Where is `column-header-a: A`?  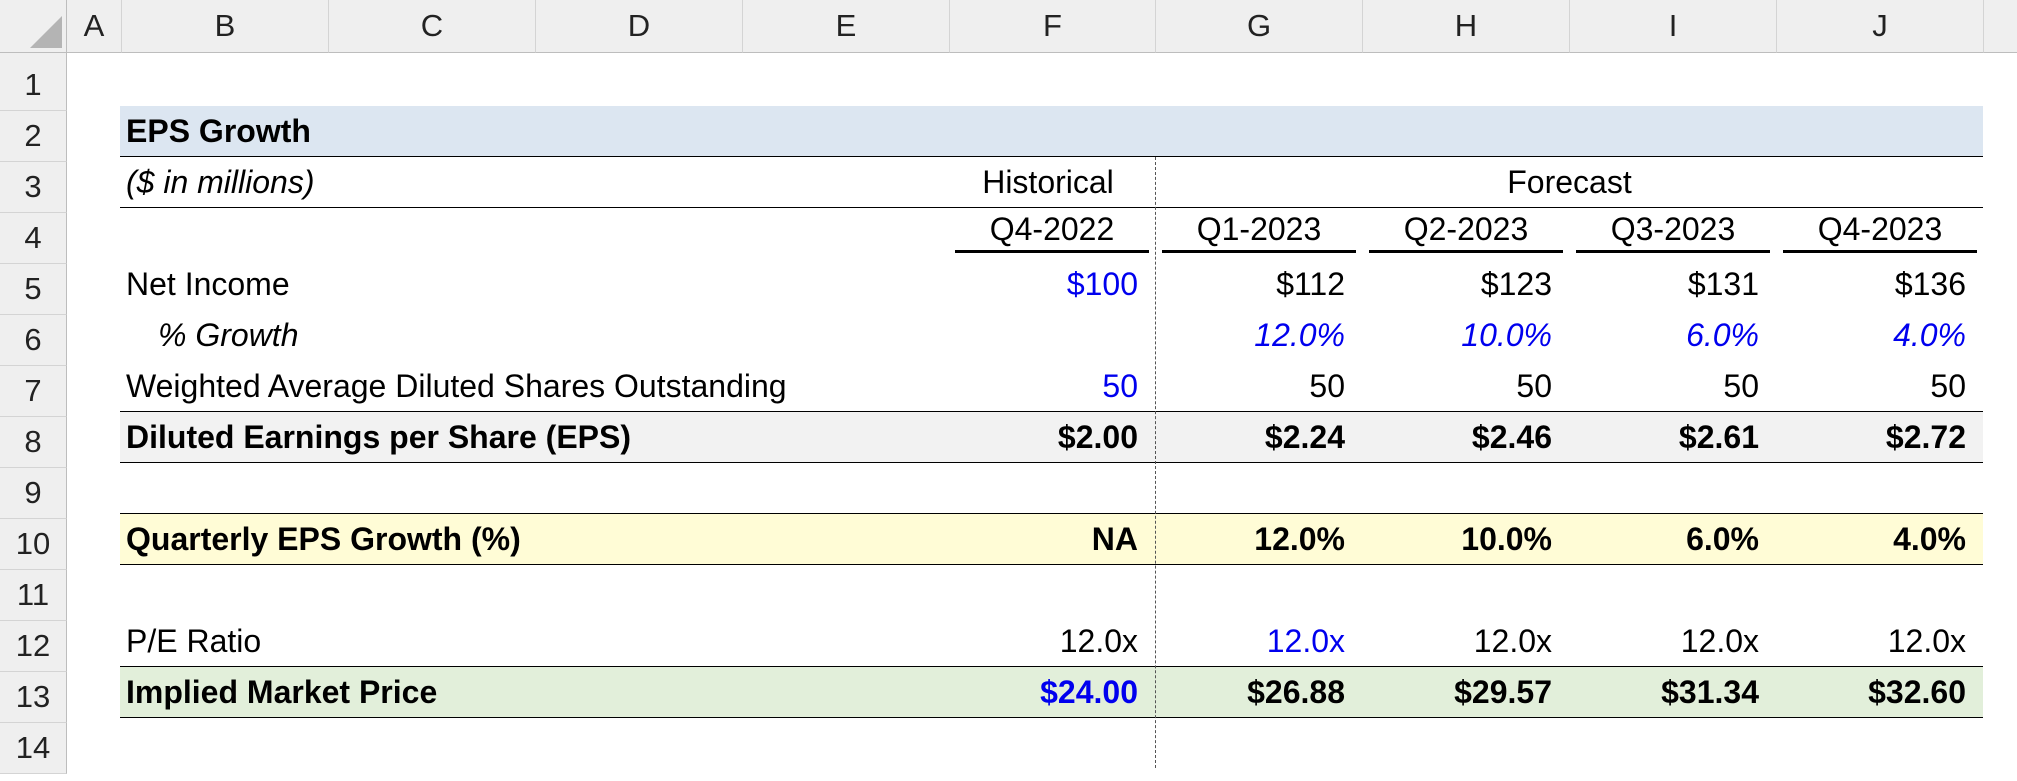 column-header-a: A is located at coordinates (94, 26).